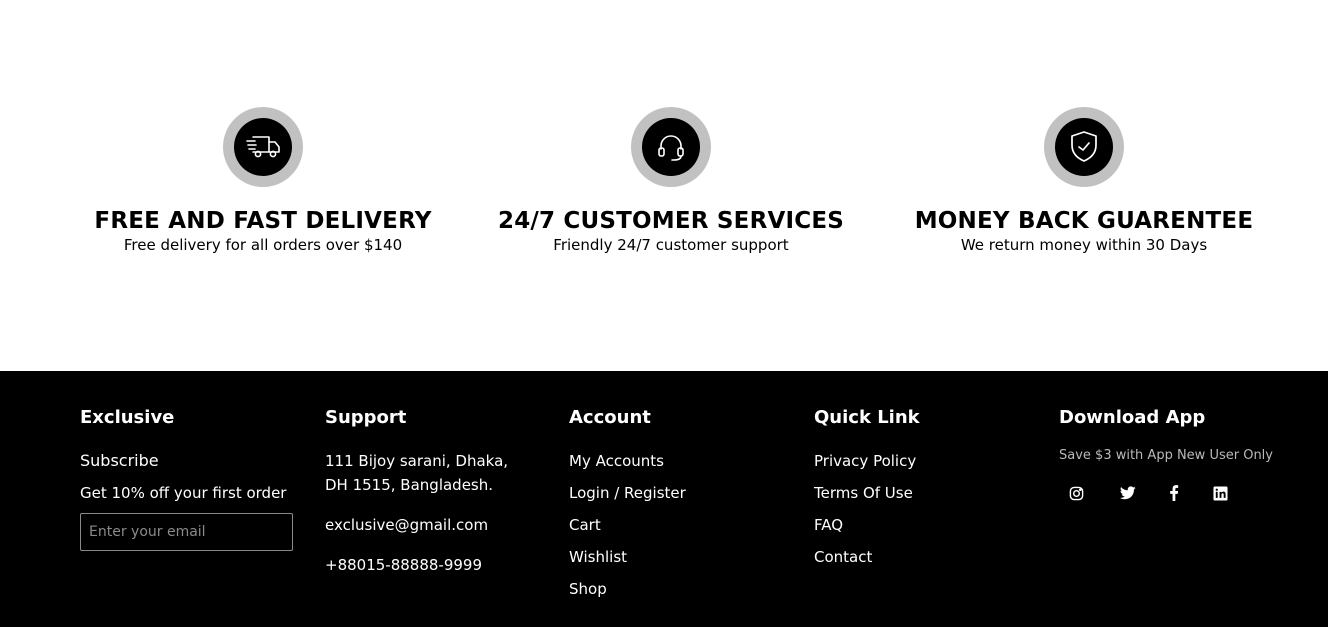  I want to click on link-privacy-policy: Privacy Policy, so click(924, 461).